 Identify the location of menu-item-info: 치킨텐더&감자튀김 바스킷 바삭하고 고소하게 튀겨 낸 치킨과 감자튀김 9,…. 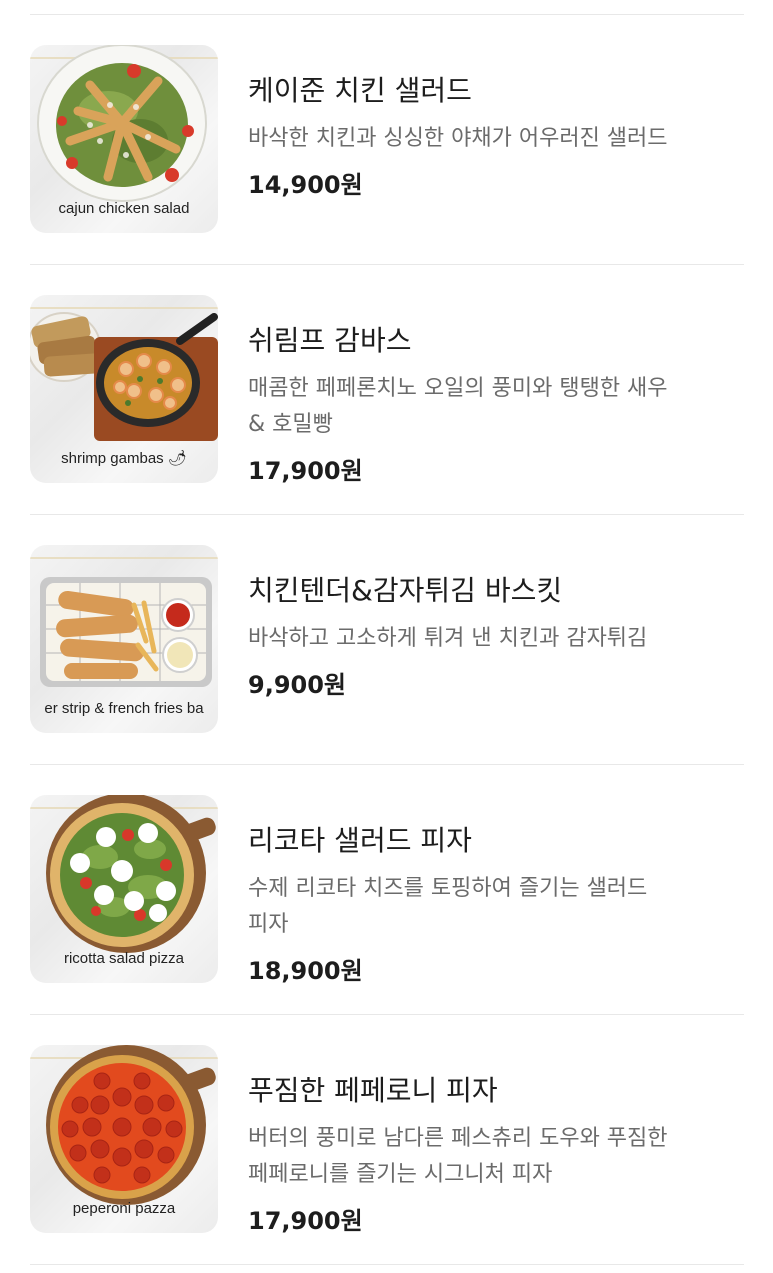
(498, 624).